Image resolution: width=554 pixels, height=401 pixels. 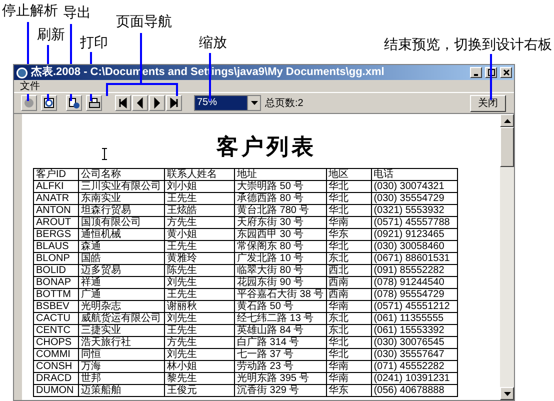 What do you see at coordinates (121, 174) in the screenshot?
I see `column-header: 公司名称` at bounding box center [121, 174].